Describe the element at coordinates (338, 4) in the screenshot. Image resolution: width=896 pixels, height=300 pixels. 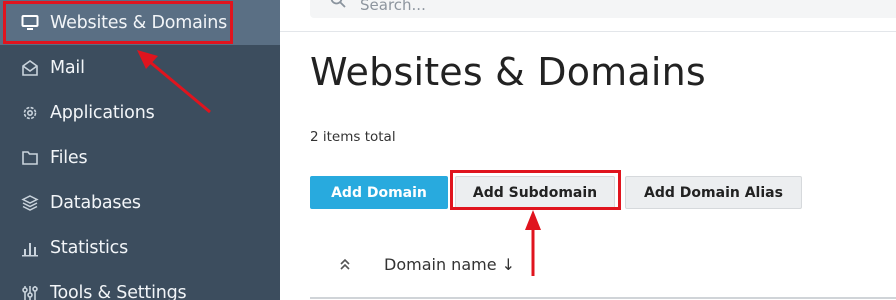
I see `search-icon` at that location.